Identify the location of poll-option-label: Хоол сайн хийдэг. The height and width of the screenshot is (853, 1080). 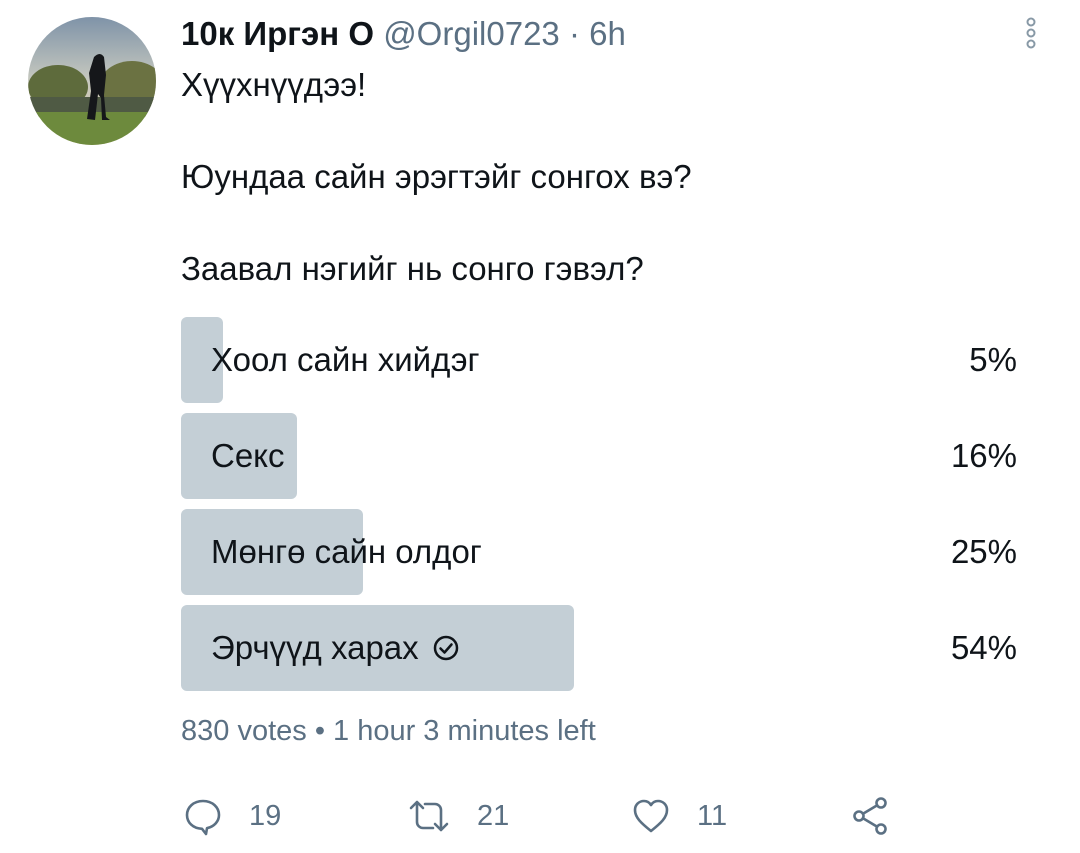
(345, 359).